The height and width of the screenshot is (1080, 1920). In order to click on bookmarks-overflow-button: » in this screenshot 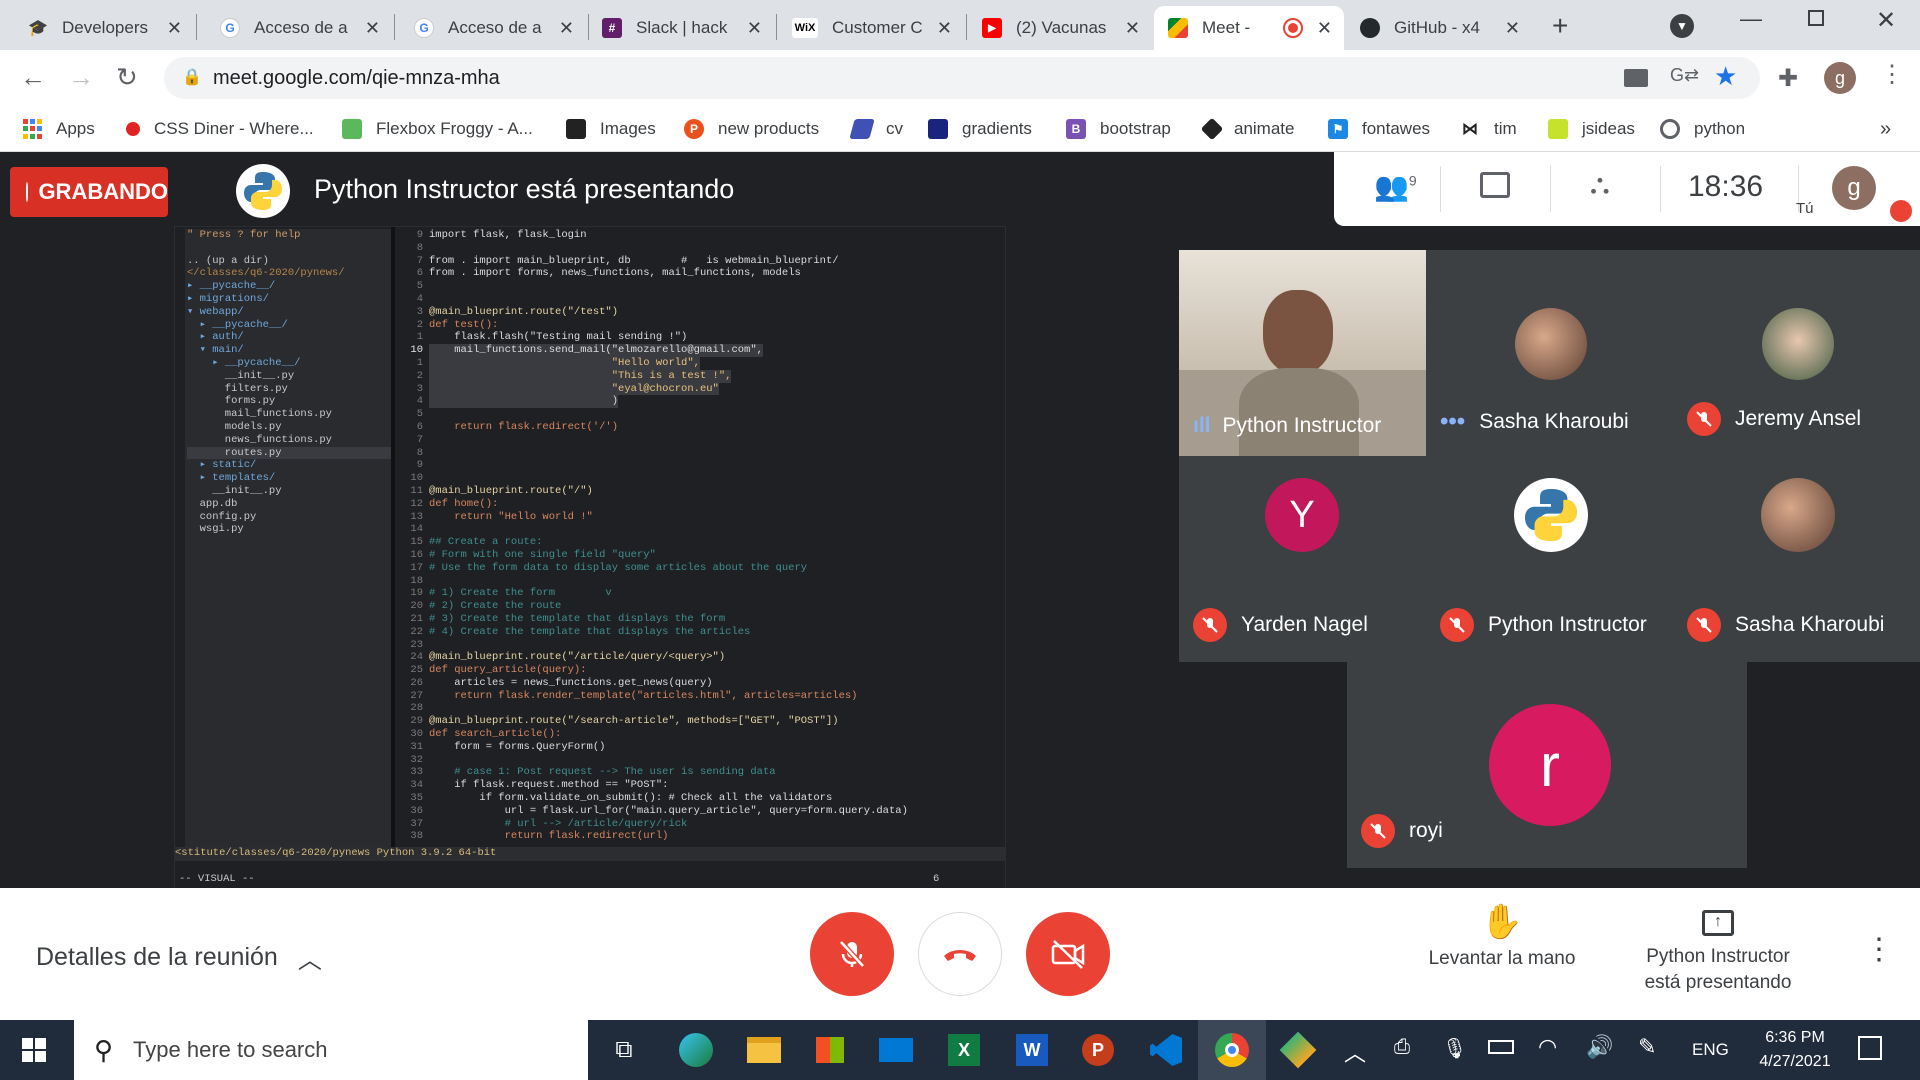, I will do `click(1885, 129)`.